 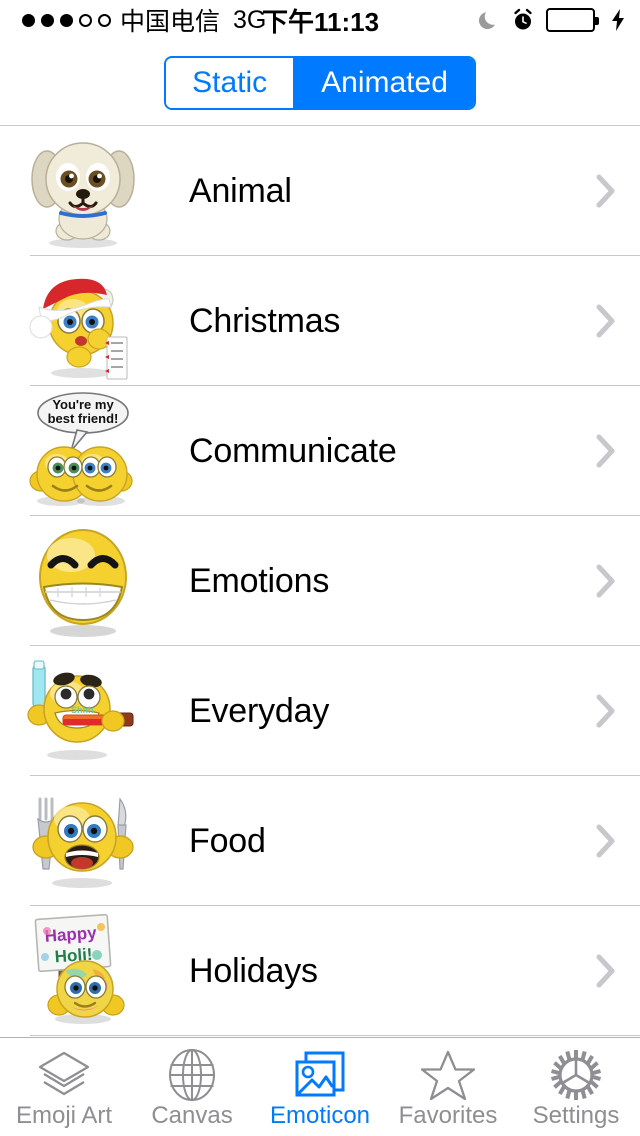 What do you see at coordinates (523, 20) in the screenshot?
I see `alarm-clock-icon` at bounding box center [523, 20].